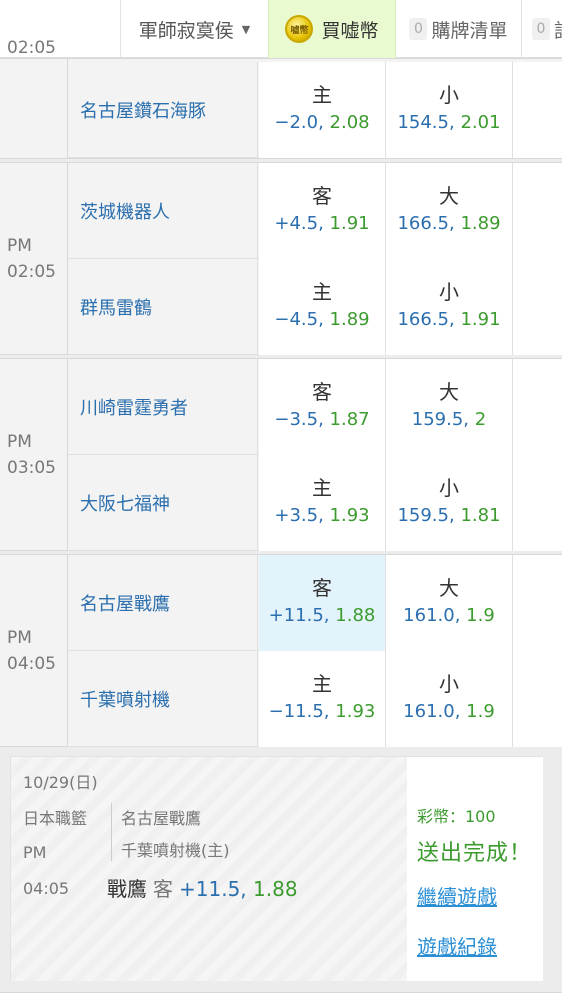 This screenshot has height=1000, width=562. What do you see at coordinates (449, 407) in the screenshot?
I see `total-bet-cell: 大 159.5, 2` at bounding box center [449, 407].